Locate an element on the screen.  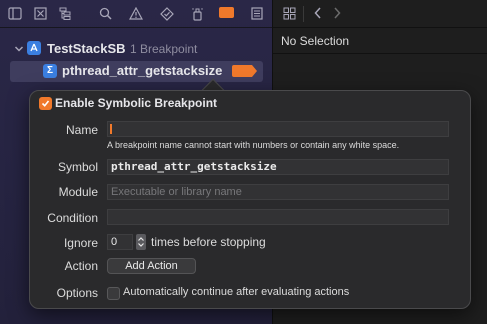
list-icon is located at coordinates (257, 14).